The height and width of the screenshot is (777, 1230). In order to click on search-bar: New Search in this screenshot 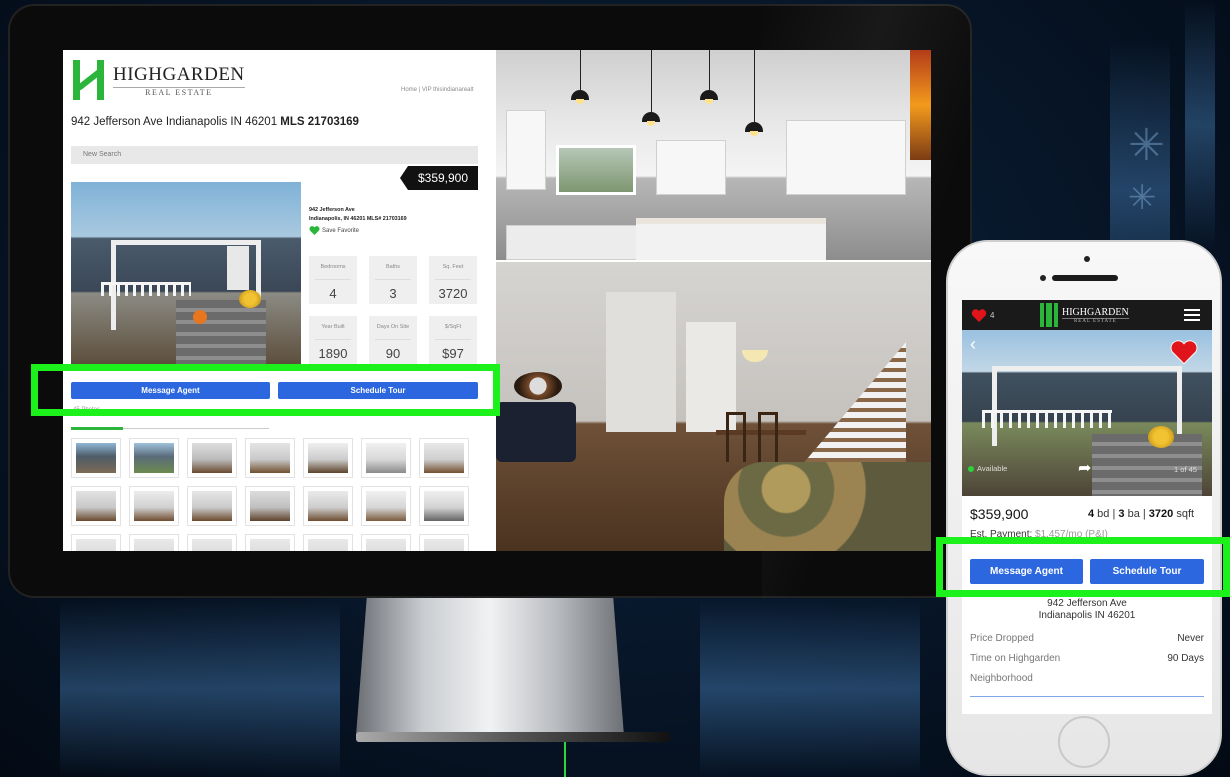, I will do `click(274, 155)`.